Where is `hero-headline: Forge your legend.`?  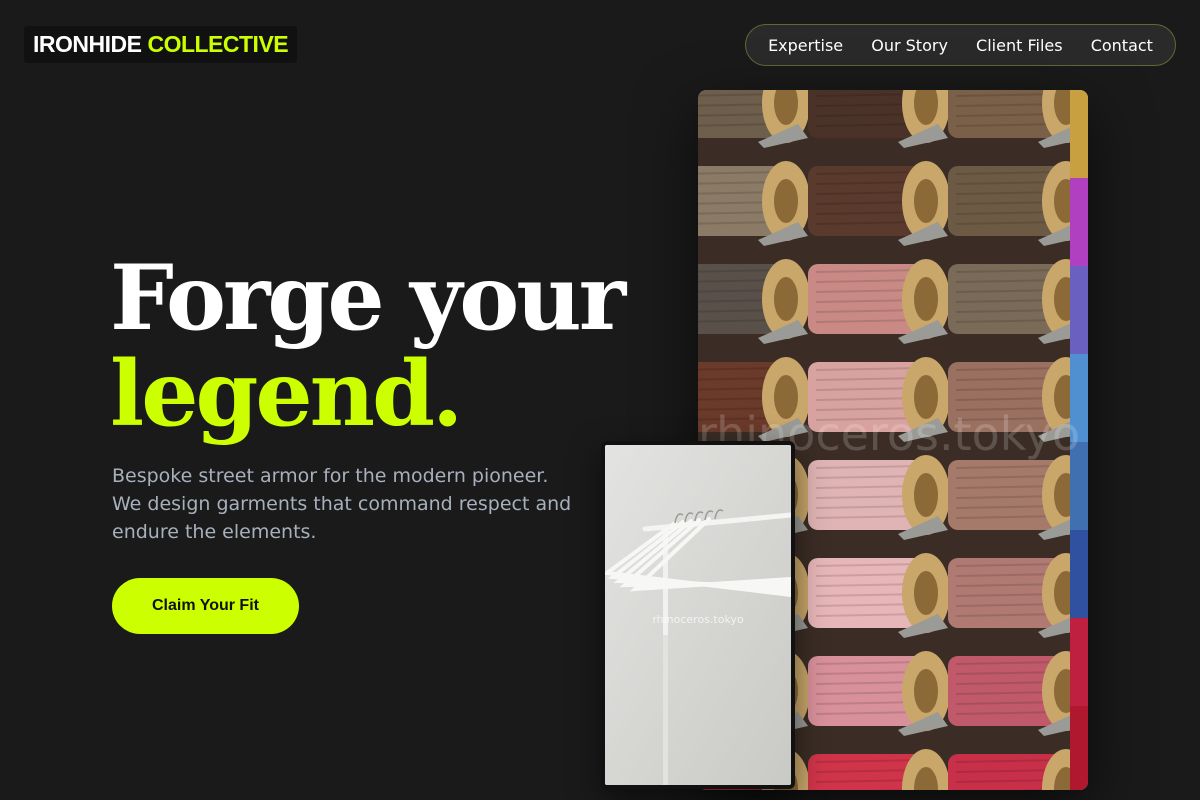
hero-headline: Forge your legend. is located at coordinates (368, 346).